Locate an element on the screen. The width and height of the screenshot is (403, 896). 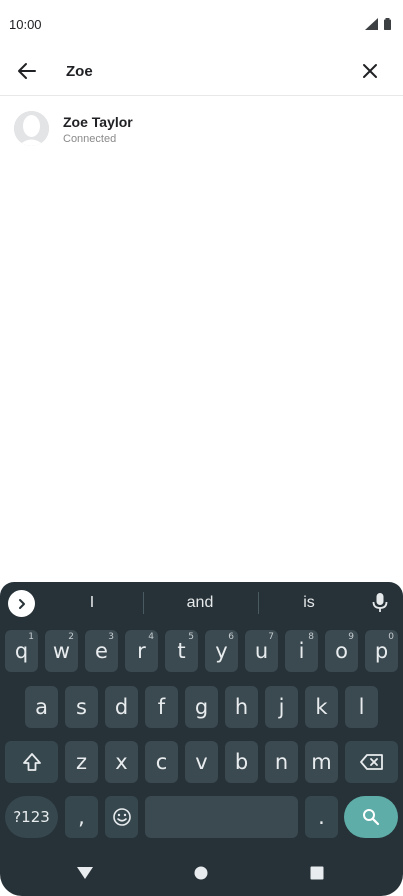
back-button is located at coordinates (27, 71).